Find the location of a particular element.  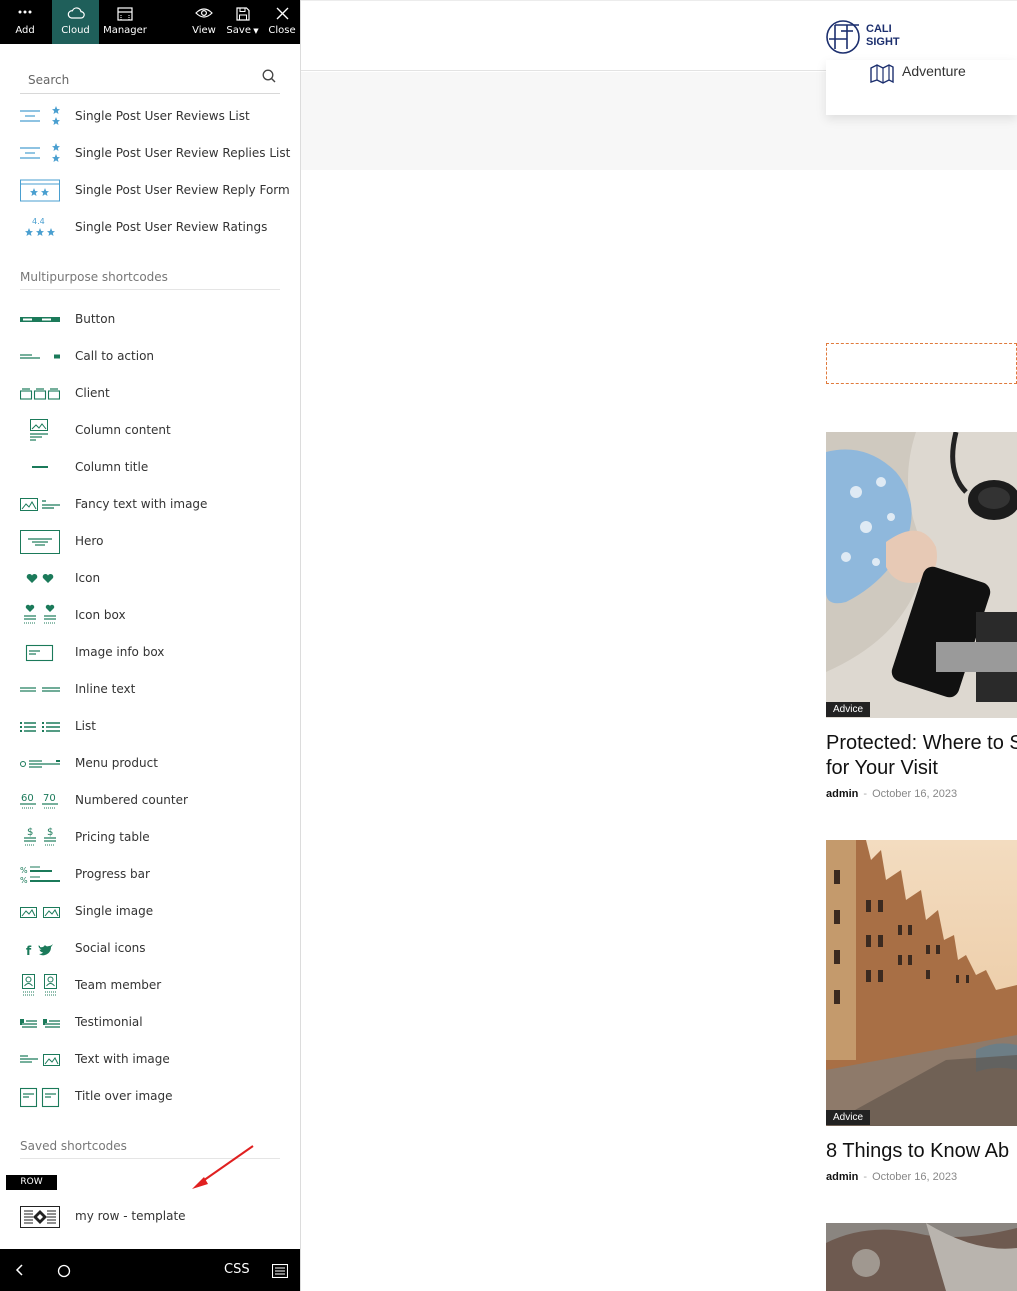

close-button: Close is located at coordinates (282, 22).